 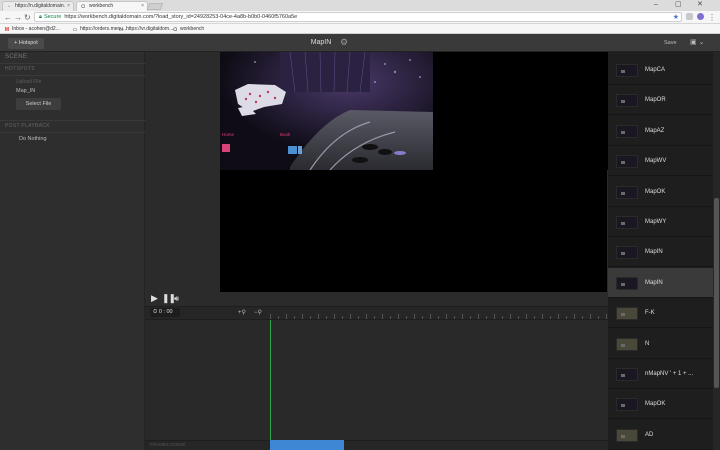 What do you see at coordinates (307, 445) in the screenshot?
I see `clip-bar` at bounding box center [307, 445].